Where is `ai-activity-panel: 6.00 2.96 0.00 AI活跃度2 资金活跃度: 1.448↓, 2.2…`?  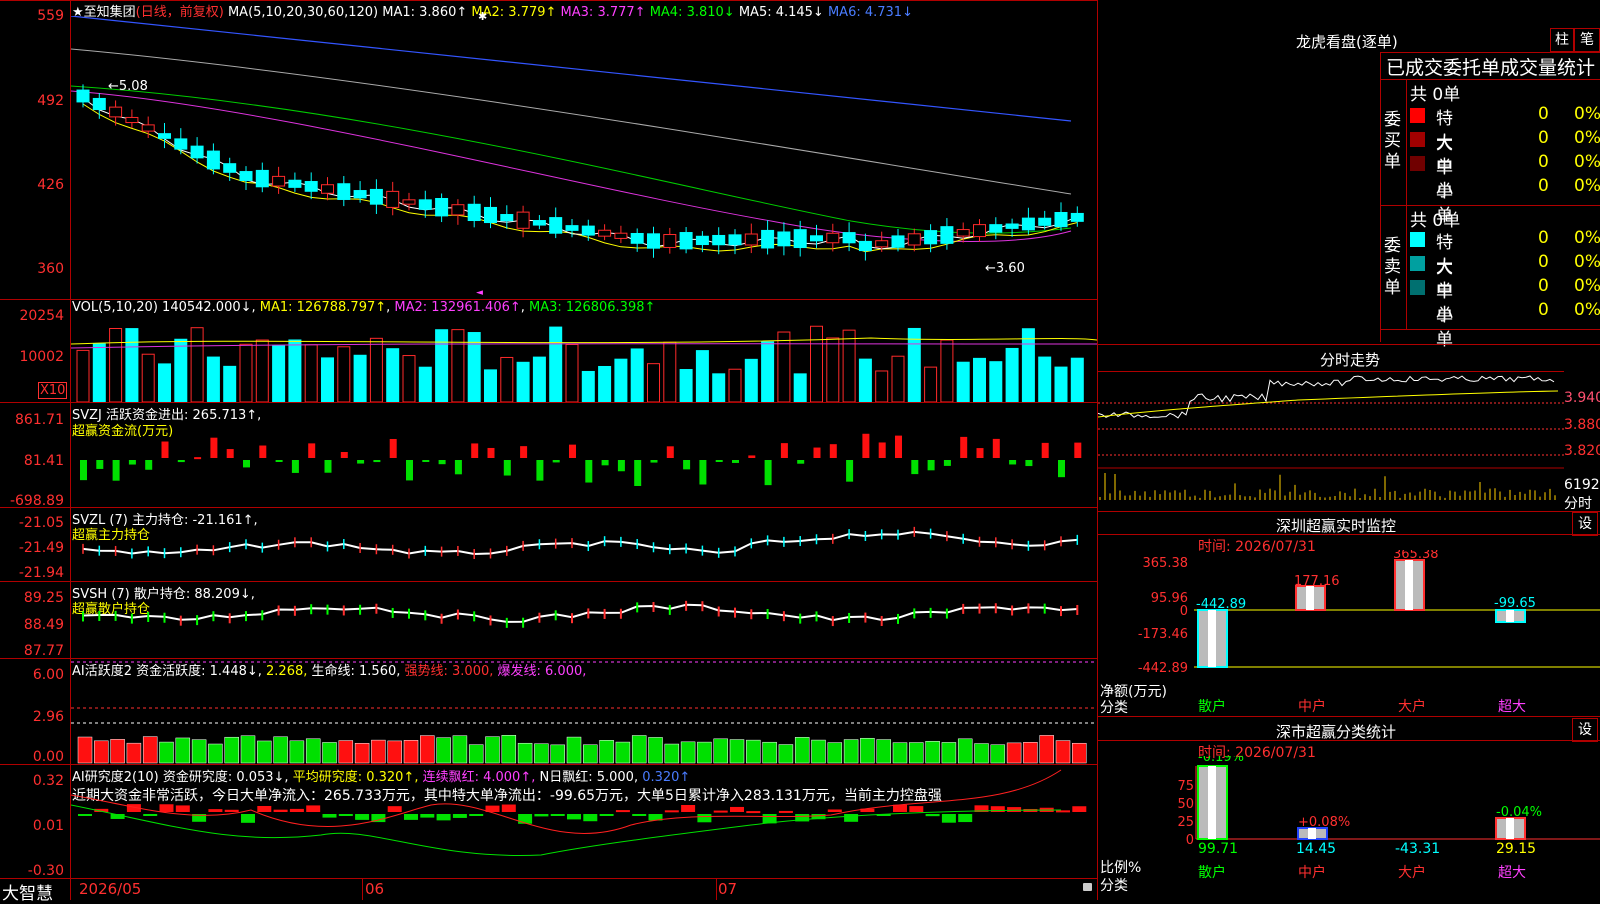
ai-activity-panel: 6.00 2.96 0.00 AI活跃度2 资金活跃度: 1.448↓, 2.2… is located at coordinates (548, 712).